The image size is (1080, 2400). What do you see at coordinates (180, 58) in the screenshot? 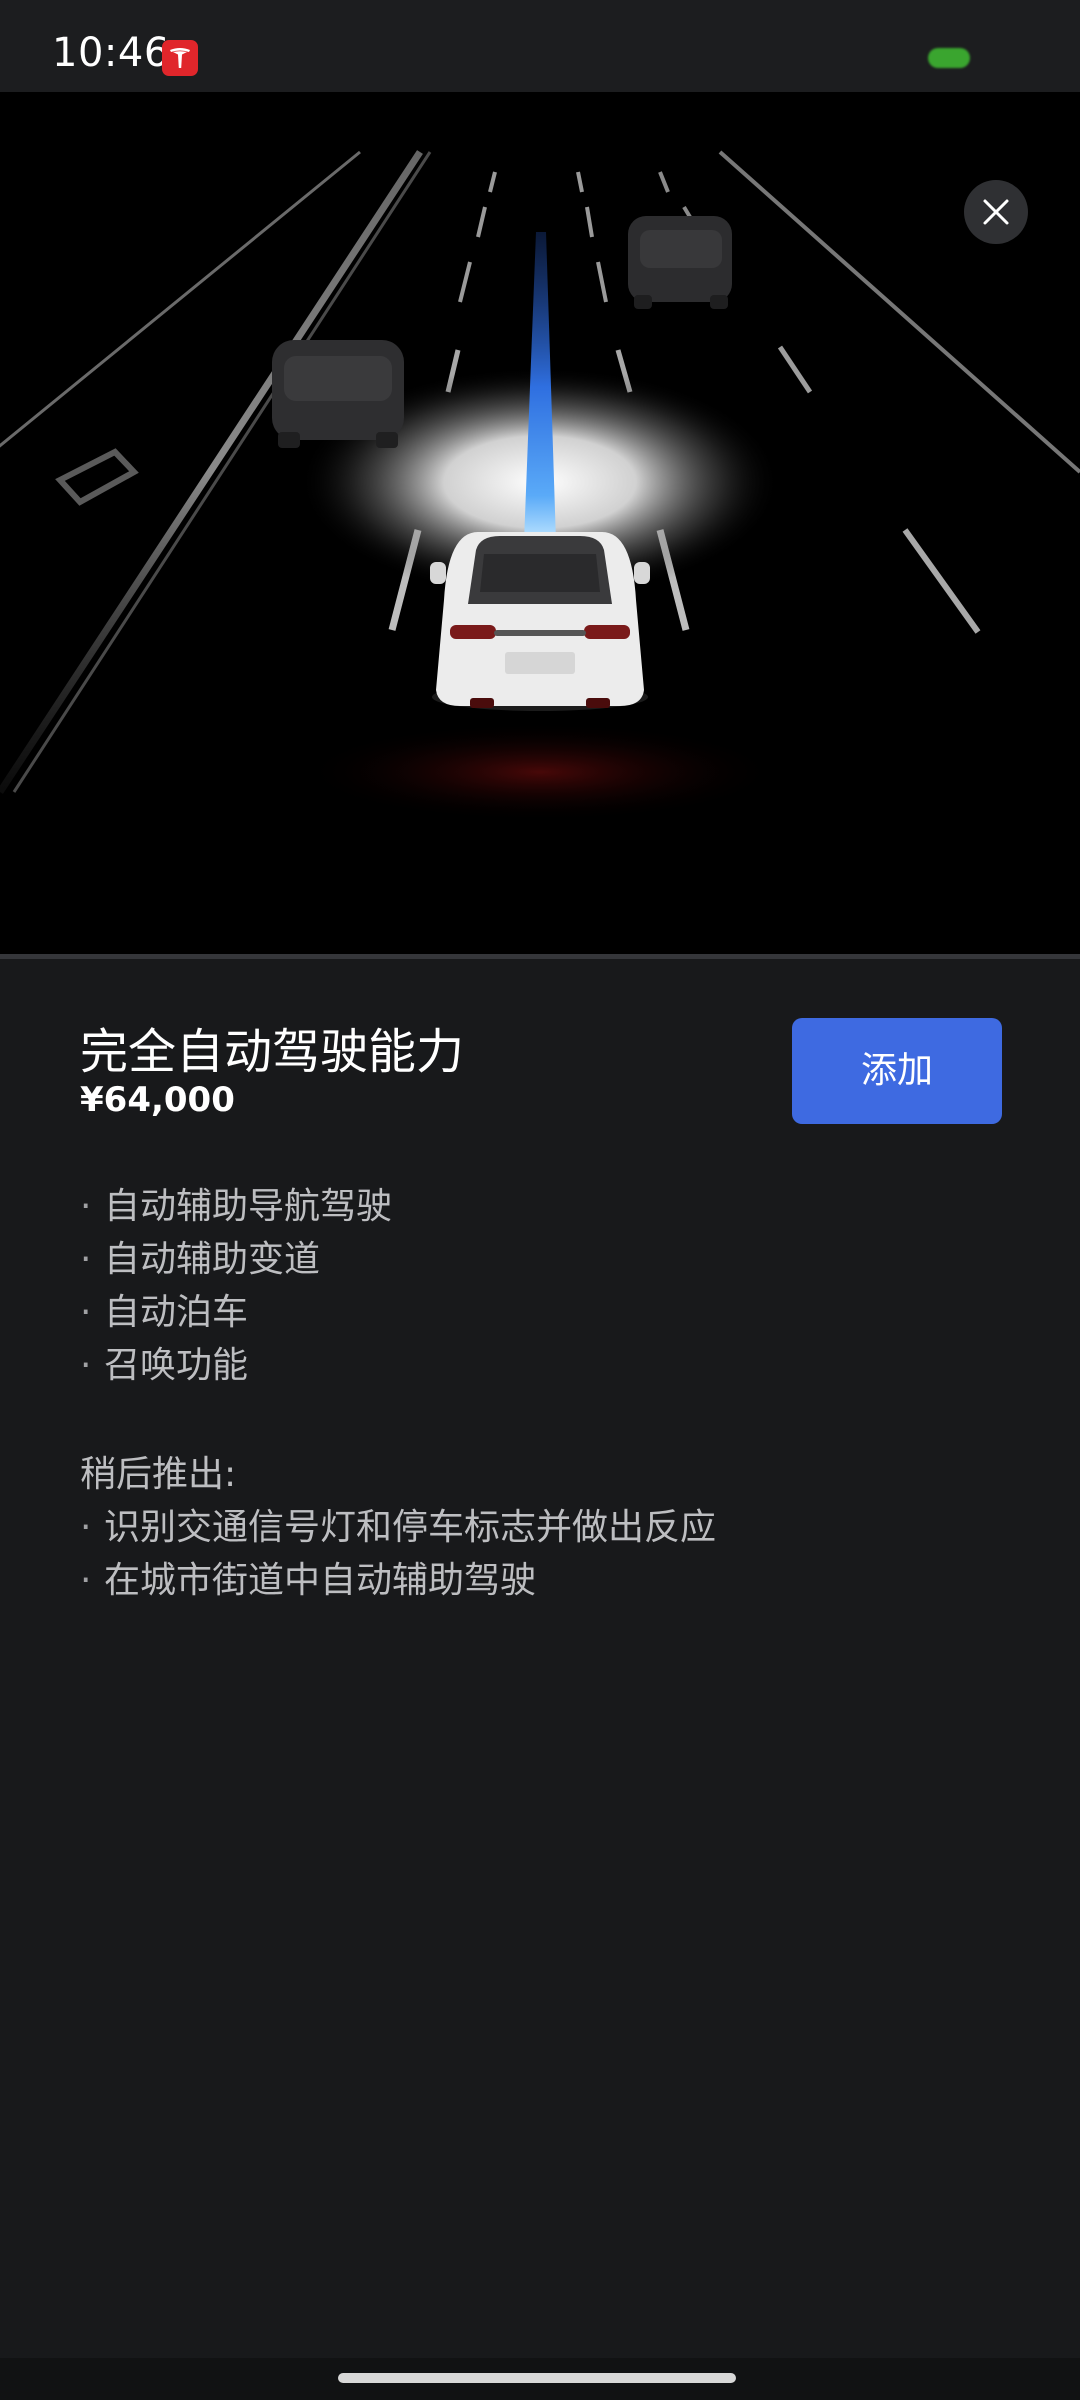
I see `tesla-logo-icon` at bounding box center [180, 58].